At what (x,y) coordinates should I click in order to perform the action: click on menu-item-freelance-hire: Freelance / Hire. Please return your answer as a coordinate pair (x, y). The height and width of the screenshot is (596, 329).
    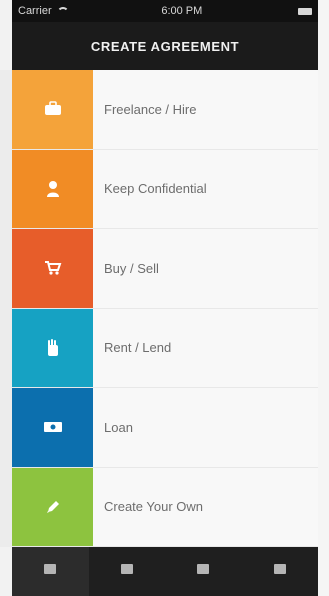
    Looking at the image, I should click on (165, 110).